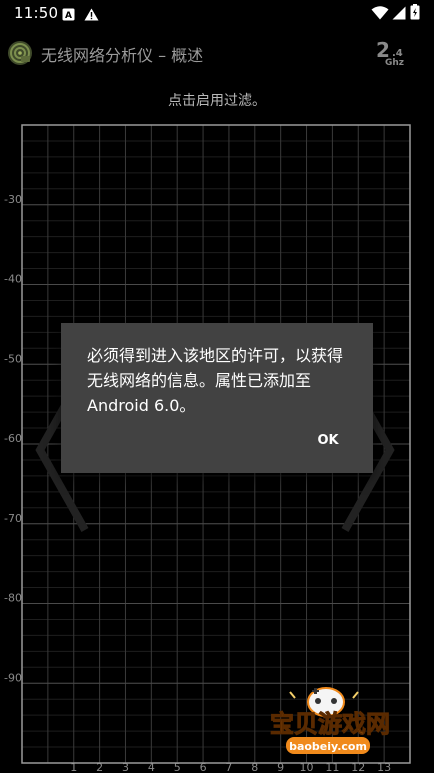 Image resolution: width=434 pixels, height=773 pixels. Describe the element at coordinates (330, 724) in the screenshot. I see `watermark-text: 宝贝游戏网` at that location.